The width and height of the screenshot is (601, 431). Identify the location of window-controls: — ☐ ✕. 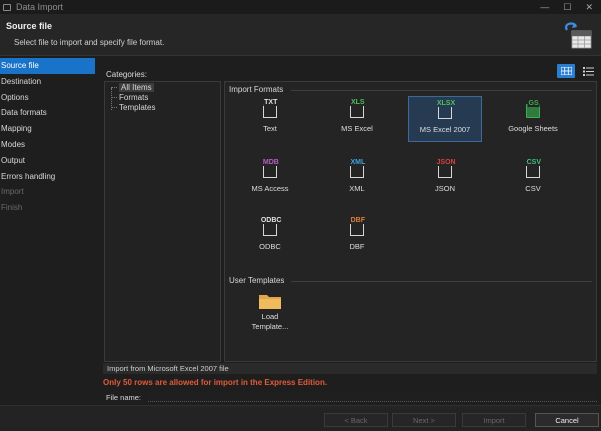
(566, 7).